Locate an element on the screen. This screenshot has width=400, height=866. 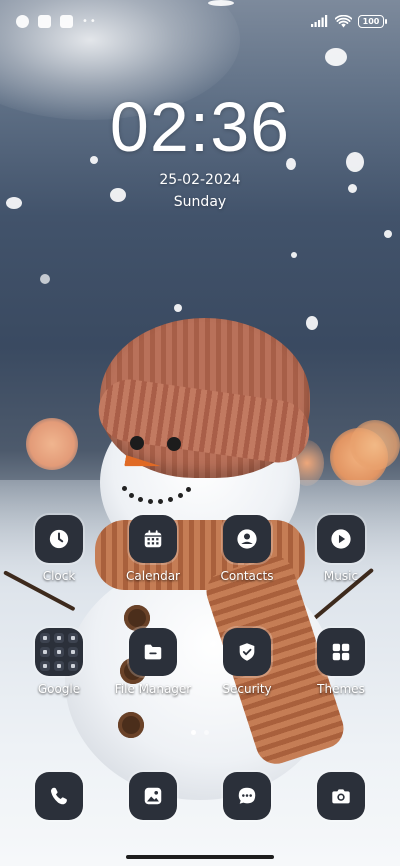
app-calendar: Calendar is located at coordinates (153, 549).